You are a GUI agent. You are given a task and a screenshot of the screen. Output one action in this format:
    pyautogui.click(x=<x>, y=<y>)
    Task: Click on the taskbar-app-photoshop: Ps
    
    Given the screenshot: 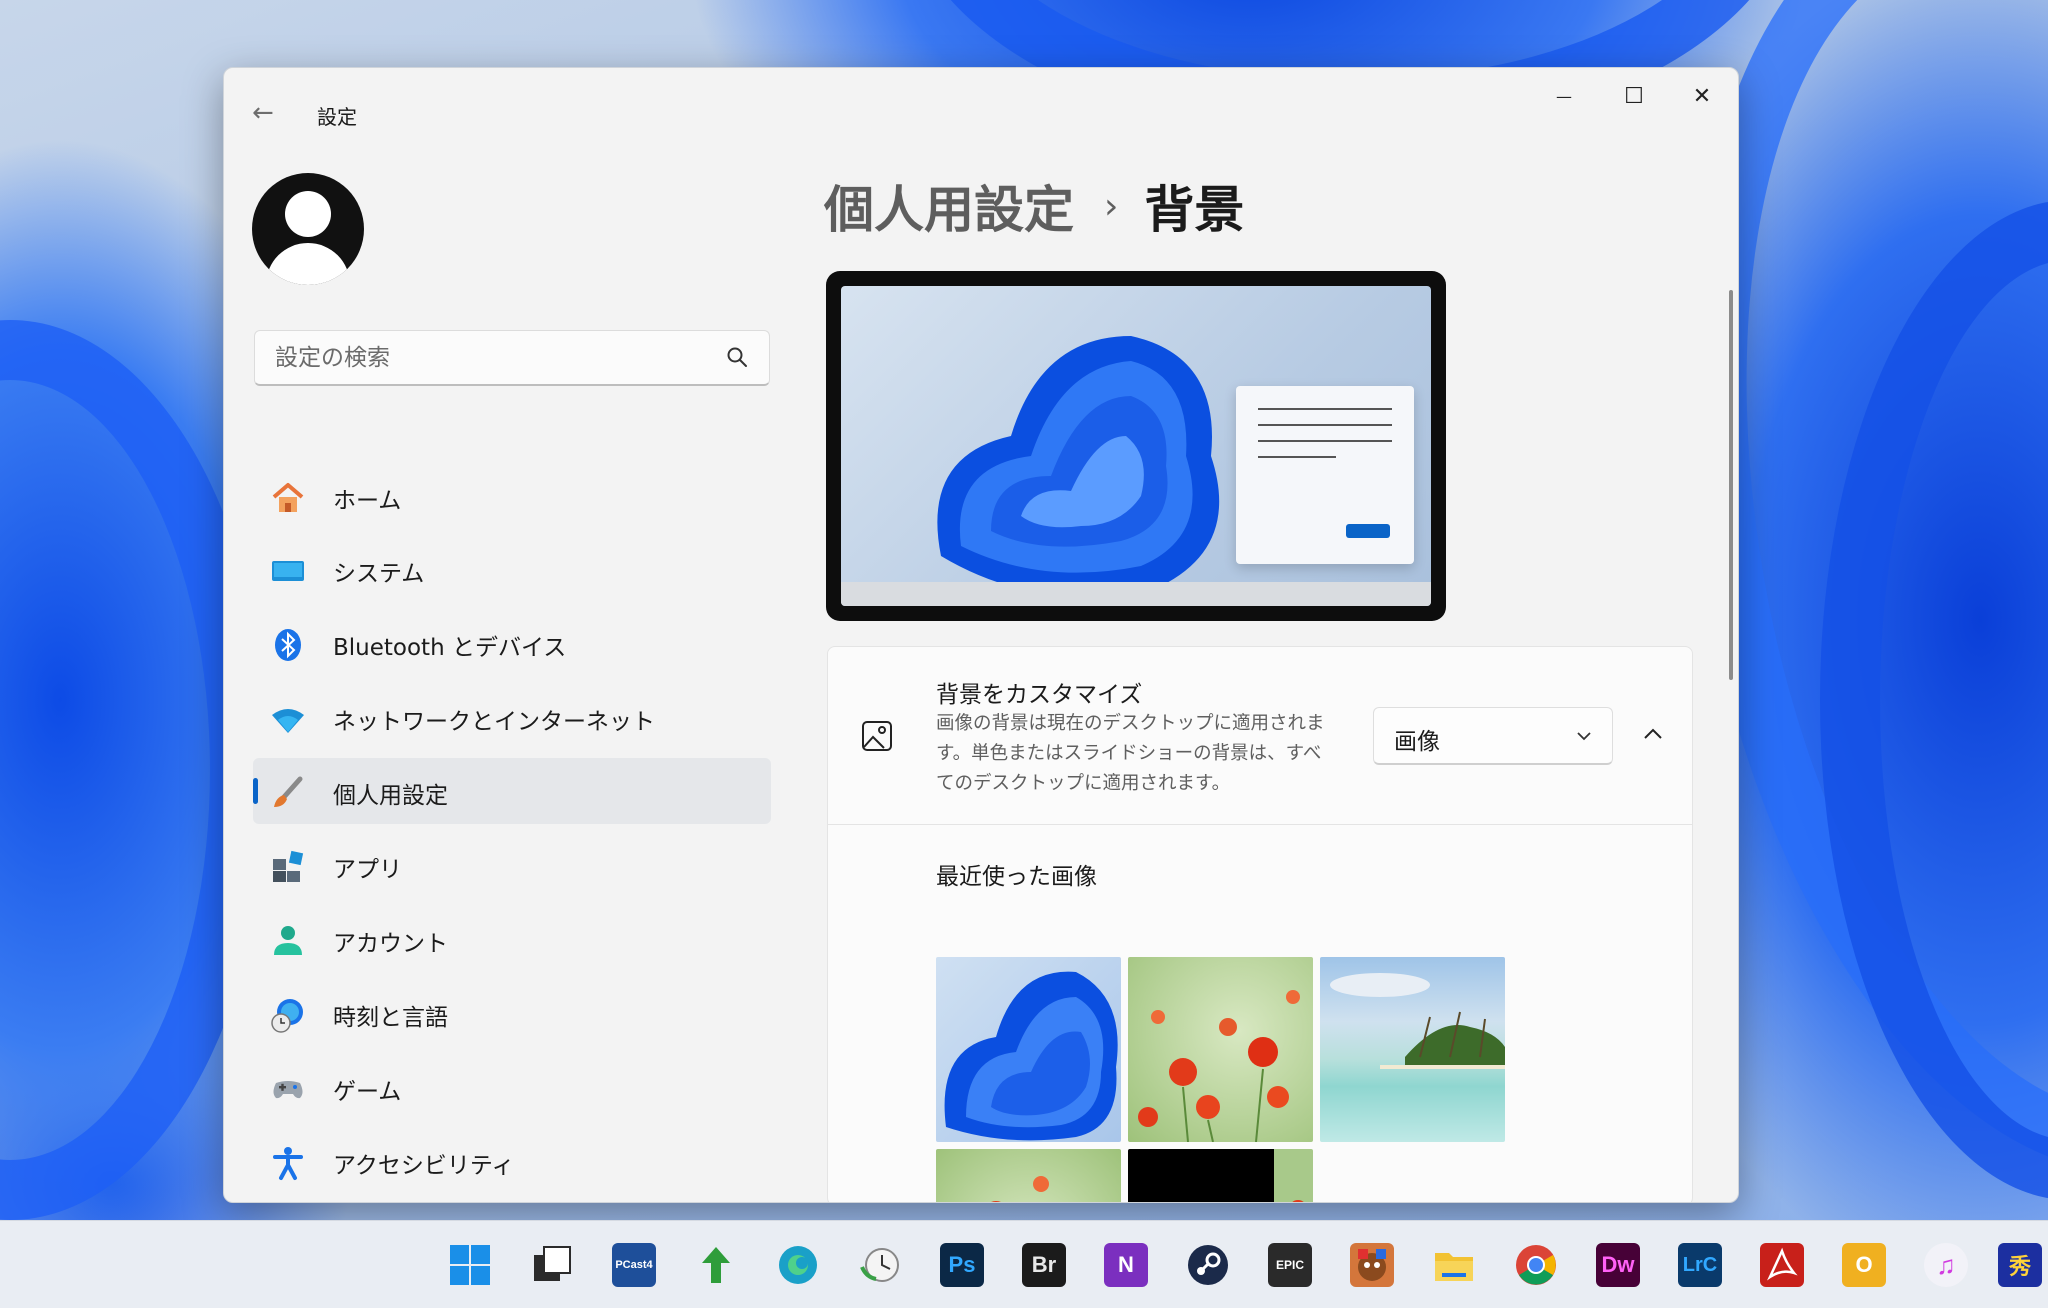 What is the action you would take?
    pyautogui.click(x=962, y=1265)
    